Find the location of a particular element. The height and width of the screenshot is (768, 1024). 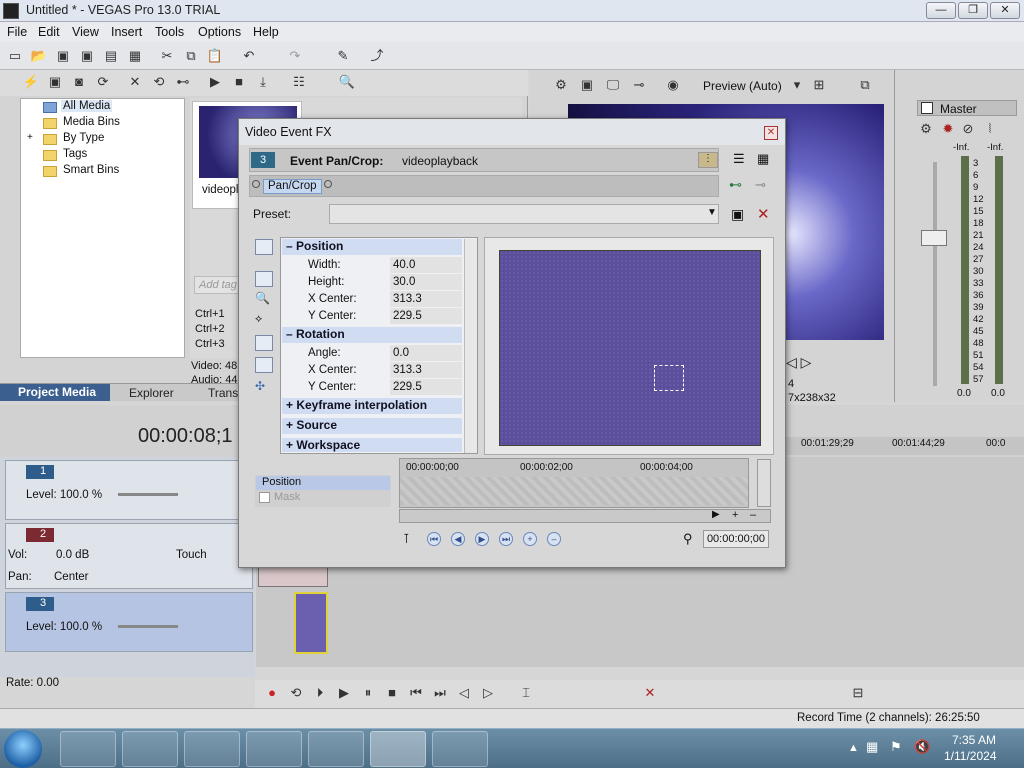

normal-edit-tool-icon: ⌶ is located at coordinates (526, 693).